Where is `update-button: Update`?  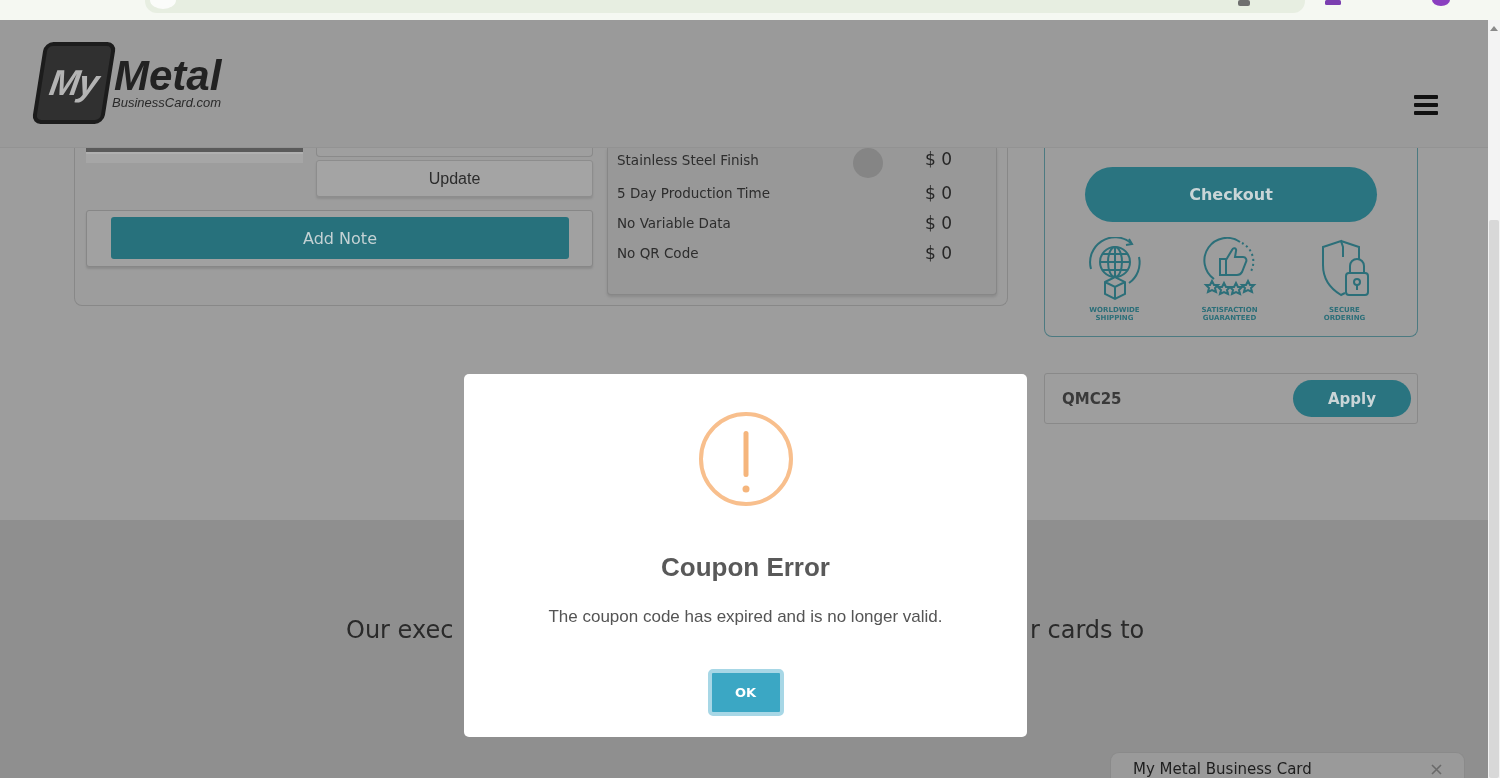 update-button: Update is located at coordinates (454, 178).